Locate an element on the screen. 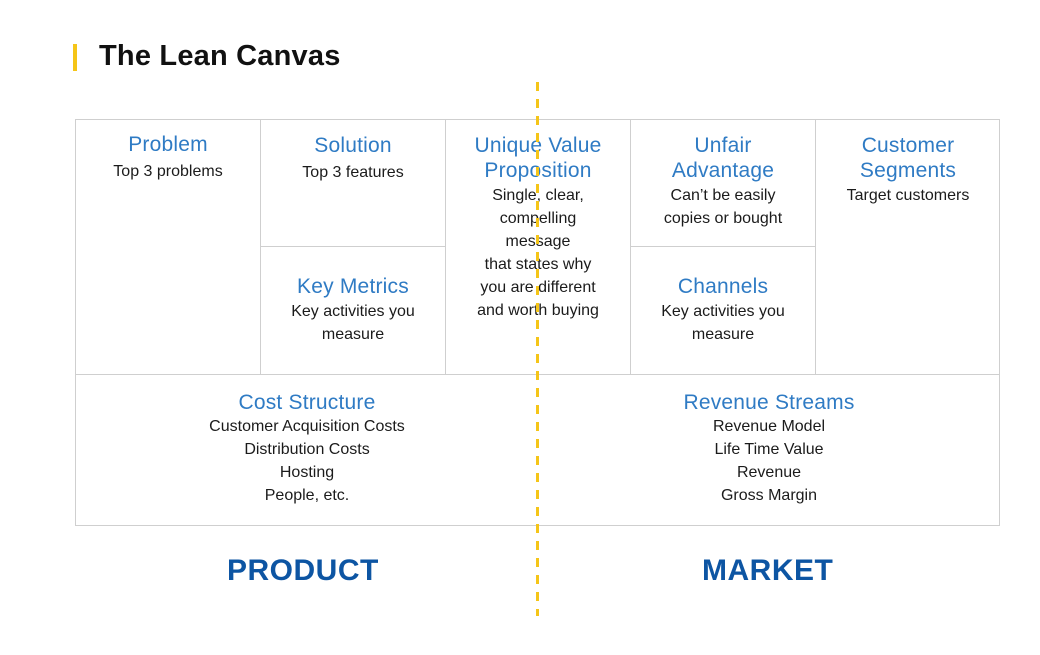 The width and height of the screenshot is (1040, 655). cell-text: Gross Margin is located at coordinates (769, 495).